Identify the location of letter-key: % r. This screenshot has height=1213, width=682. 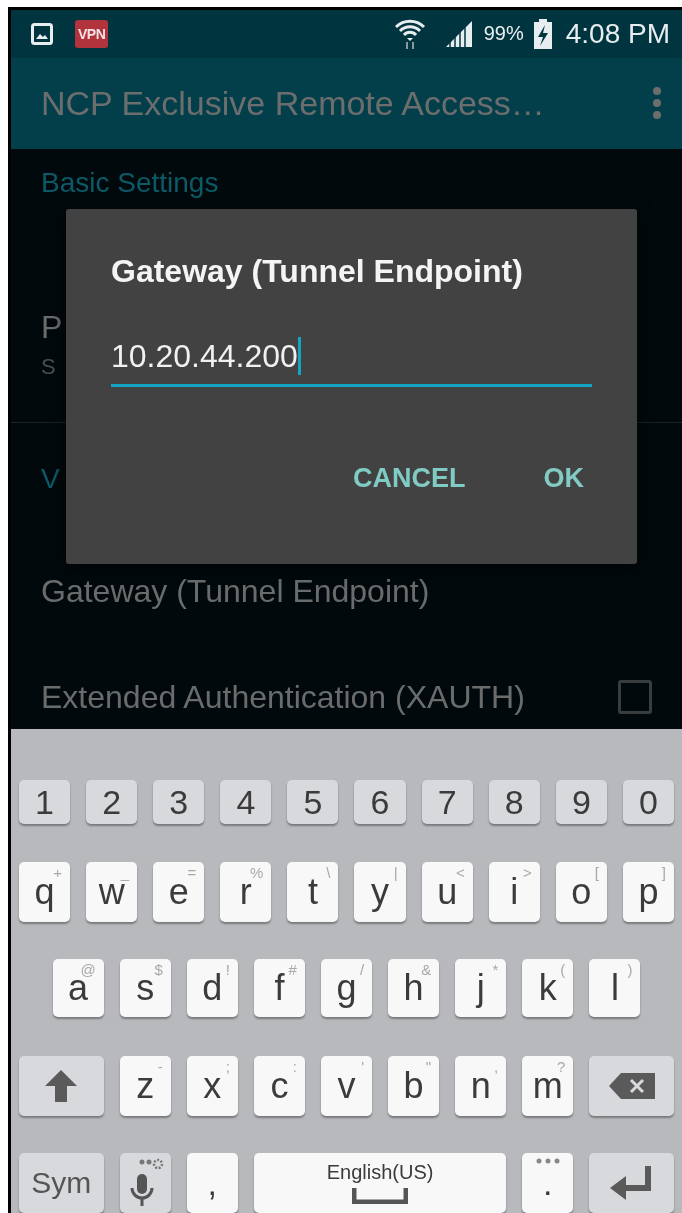
(246, 892).